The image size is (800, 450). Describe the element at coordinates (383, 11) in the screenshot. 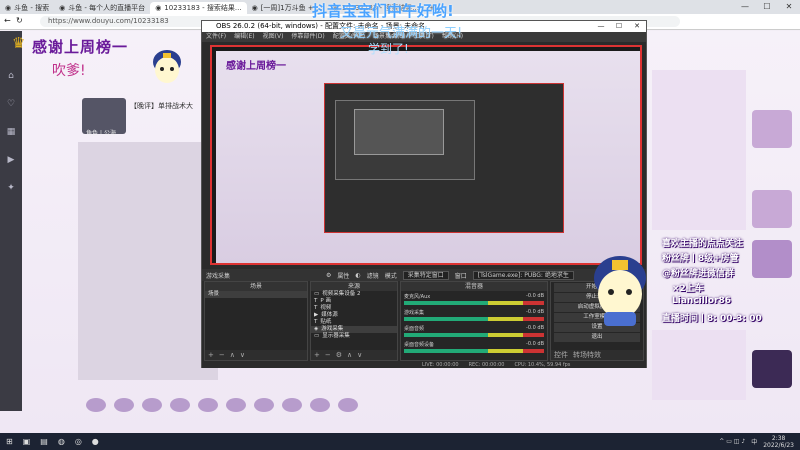

I see `danmu-text: 抖音宝宝们中午好哟!` at that location.